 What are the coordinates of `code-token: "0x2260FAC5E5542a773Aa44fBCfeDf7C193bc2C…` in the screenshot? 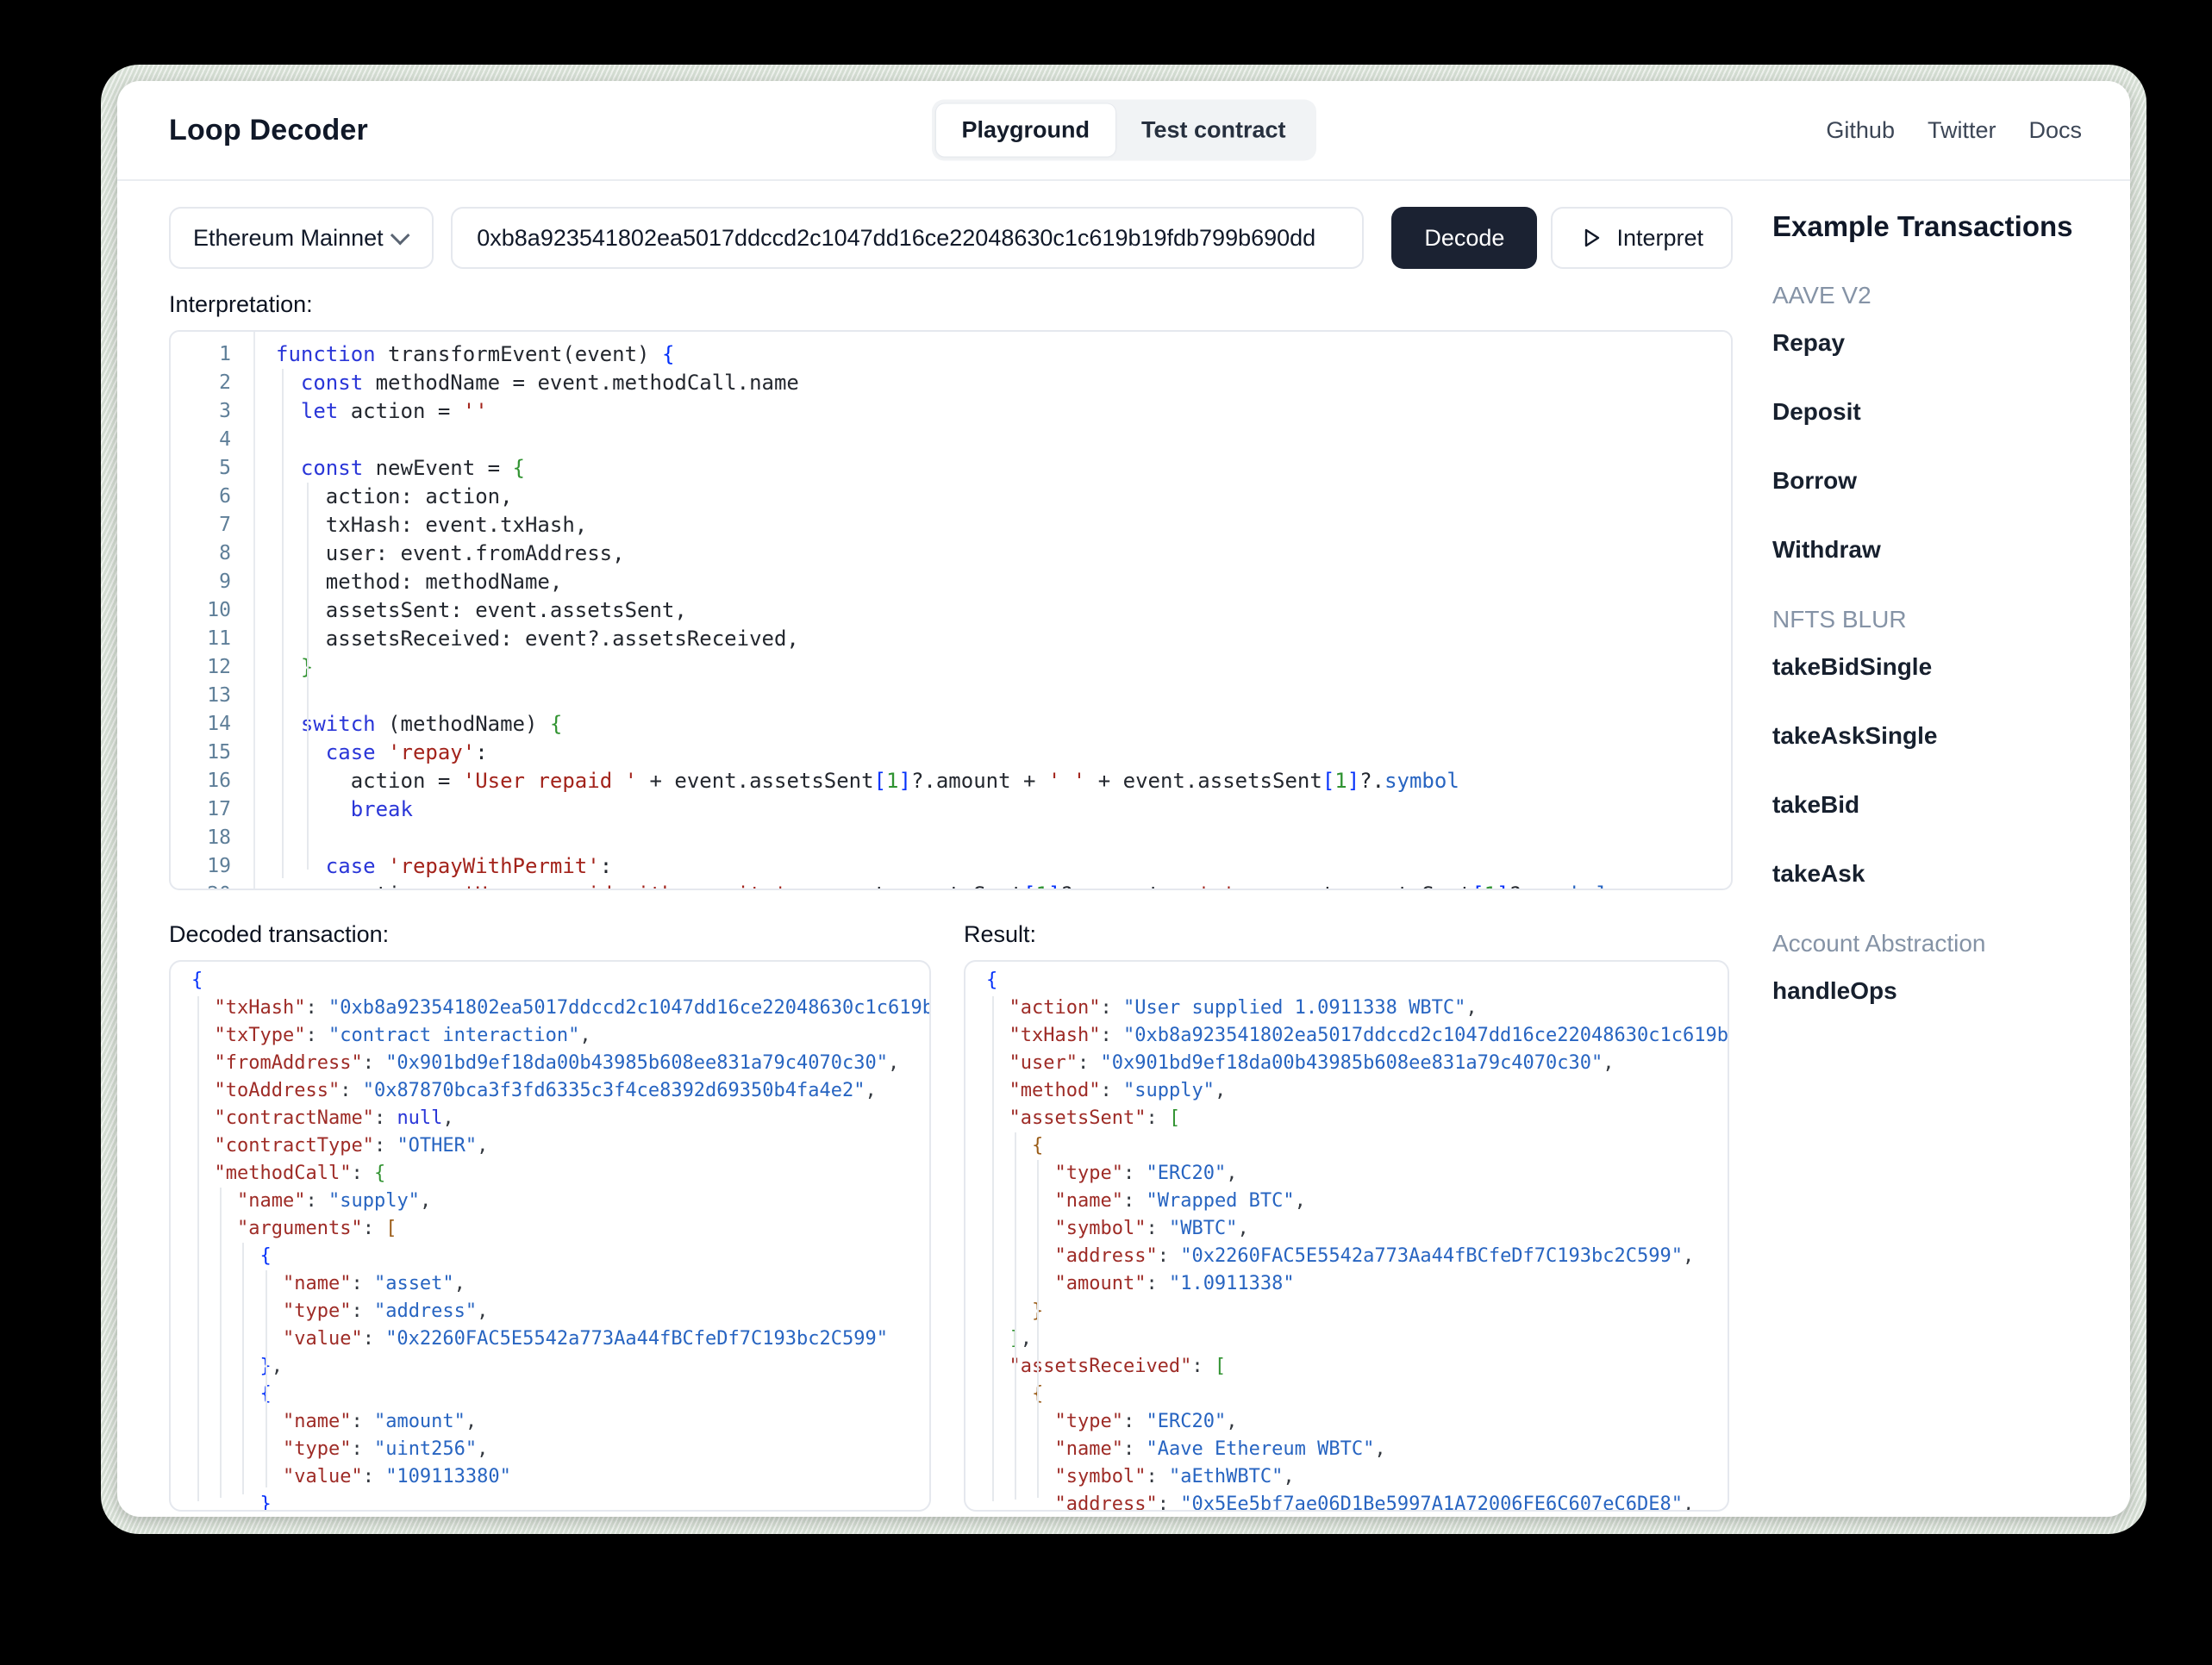 It's located at (1431, 1256).